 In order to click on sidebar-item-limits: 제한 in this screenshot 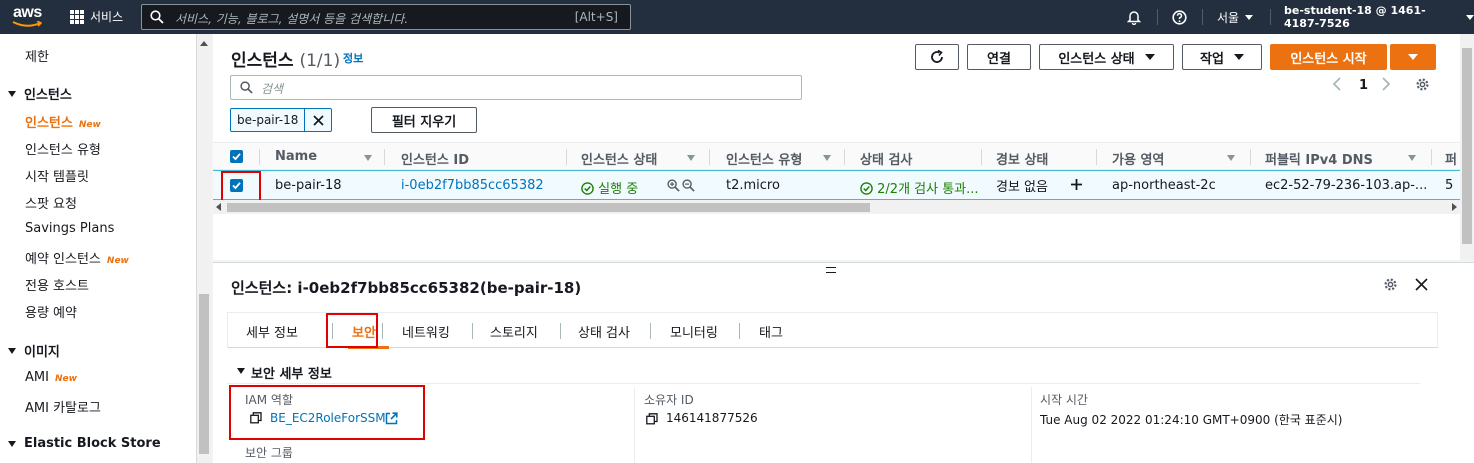, I will do `click(37, 55)`.